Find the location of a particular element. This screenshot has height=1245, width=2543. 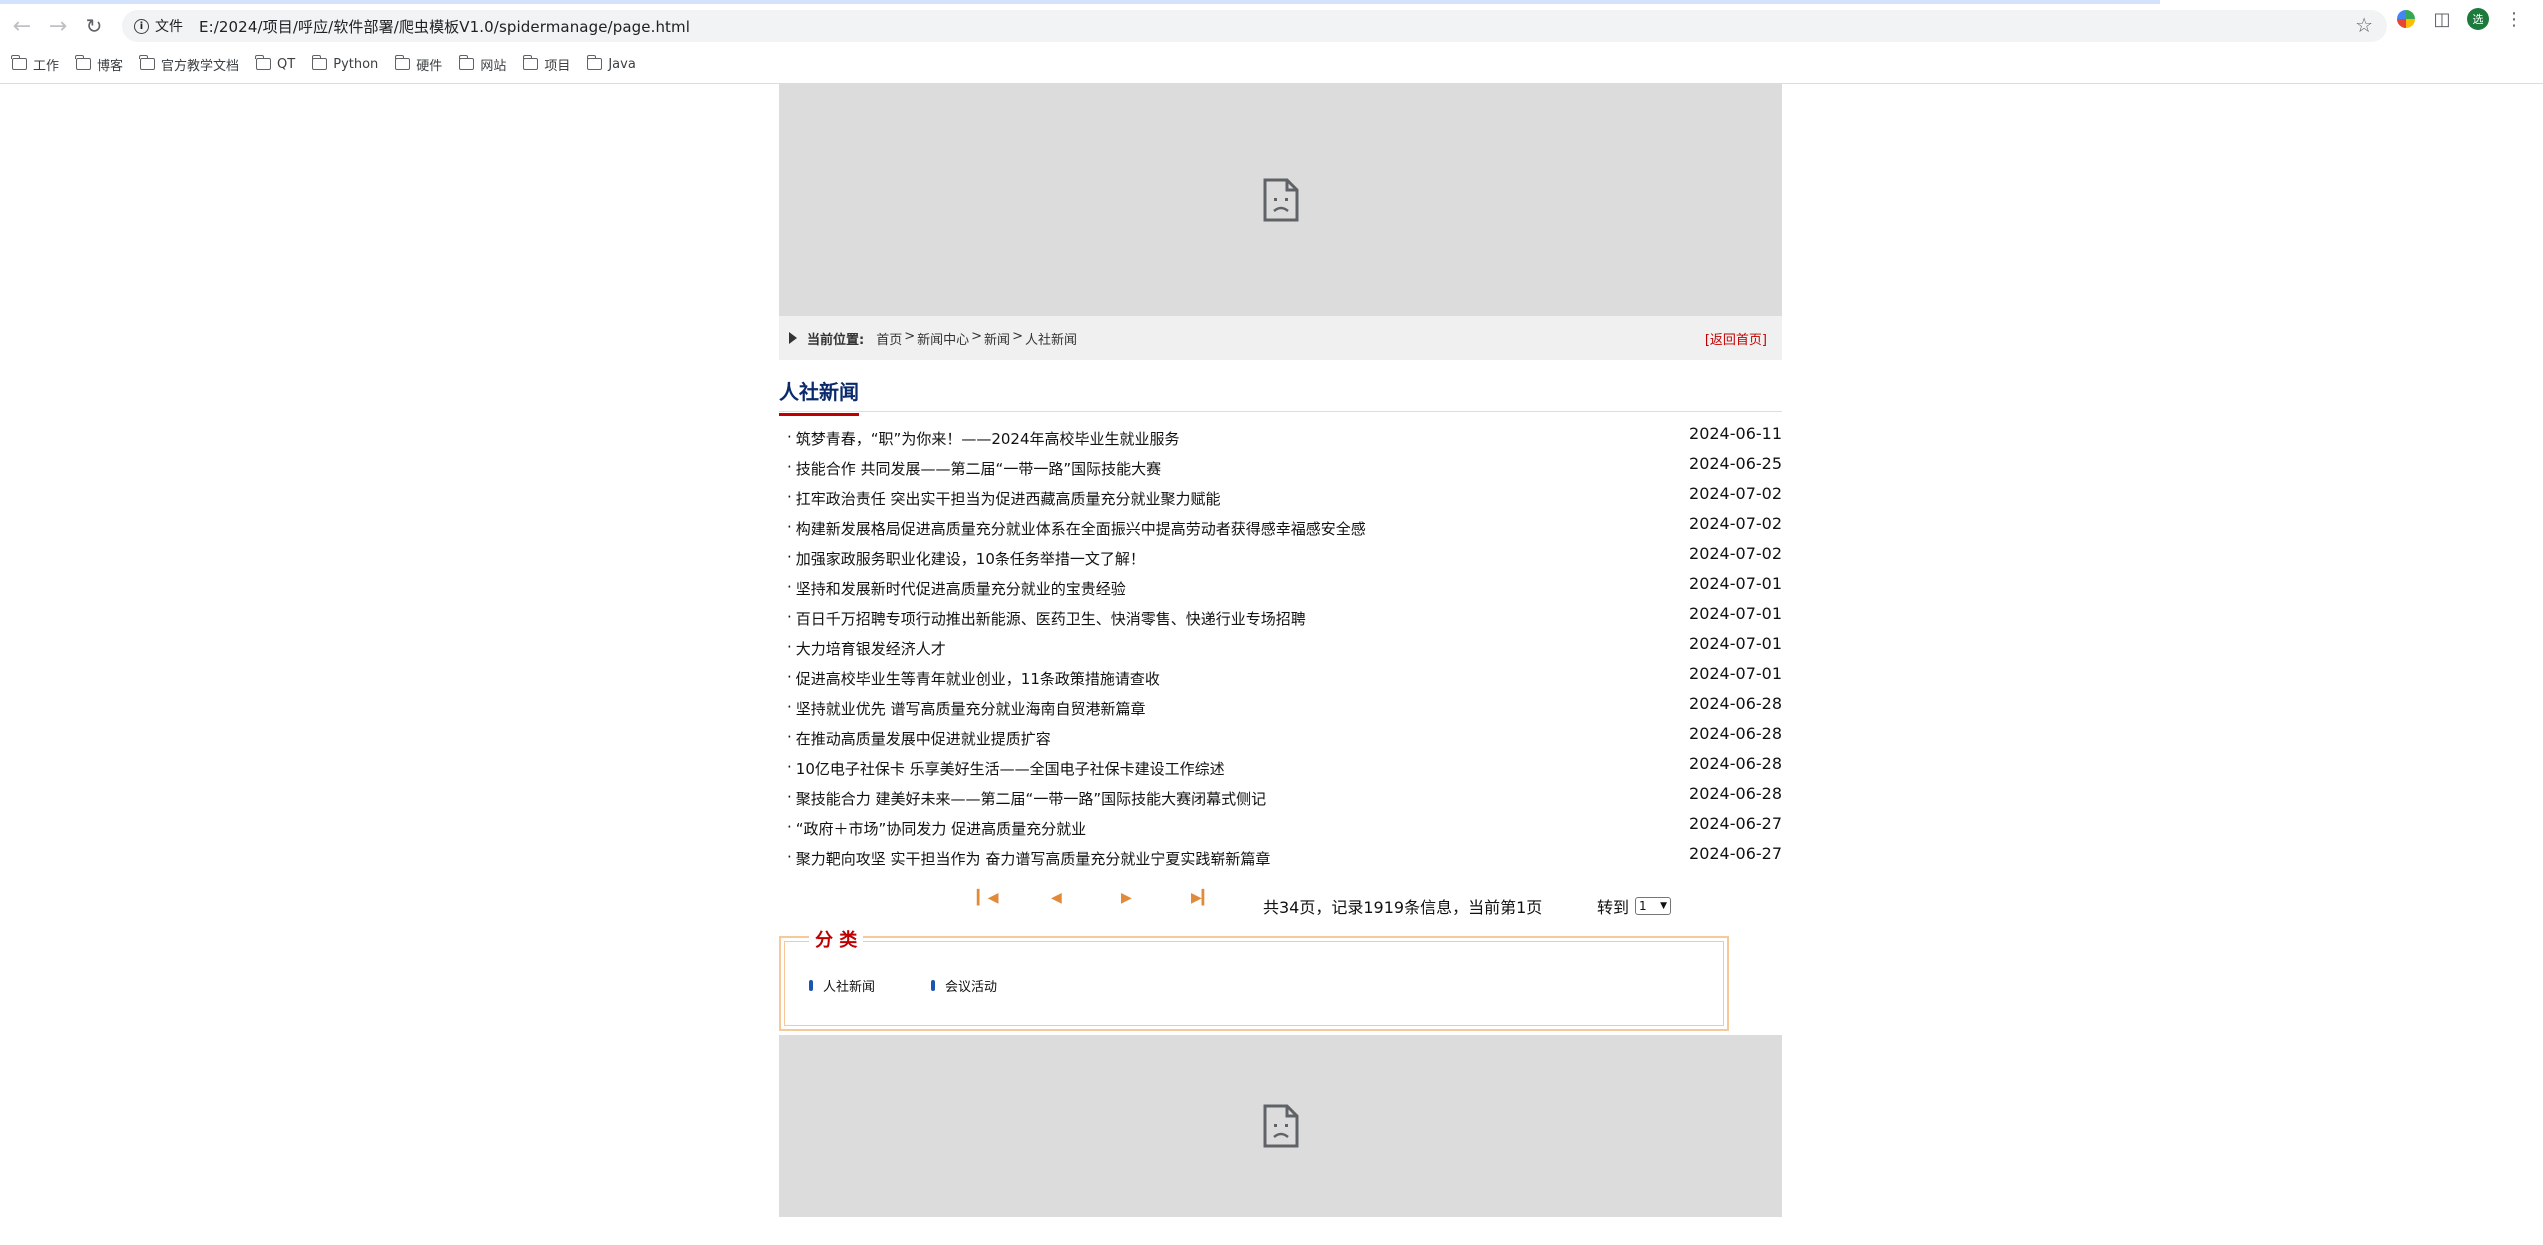

first-page-icon: ▎◀ is located at coordinates (988, 898).